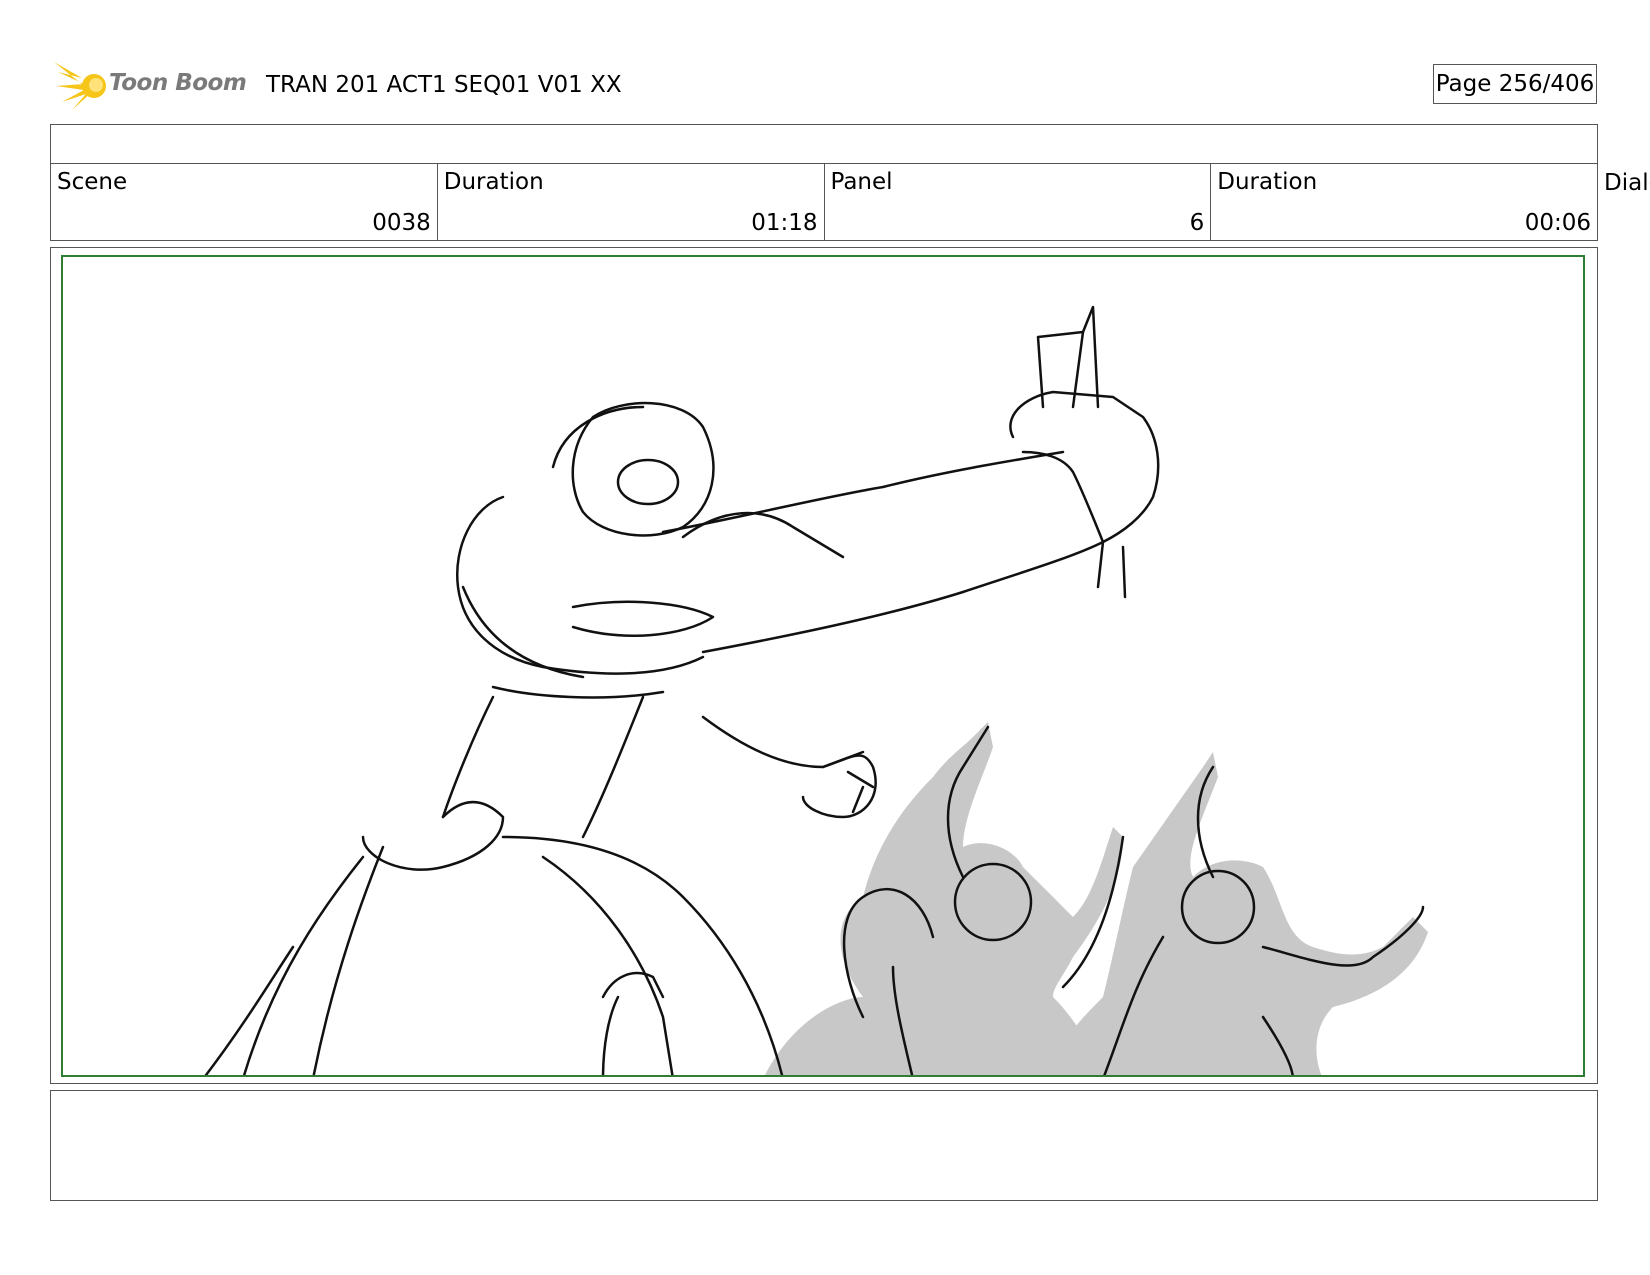 This screenshot has height=1275, width=1650. I want to click on comet-logo-icon, so click(80, 86).